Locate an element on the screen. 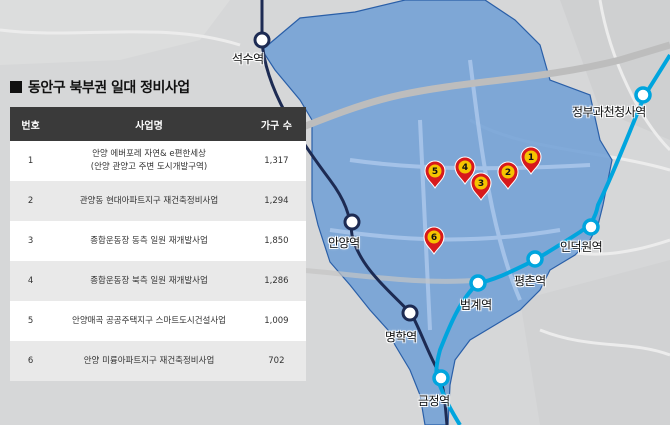 This screenshot has width=670, height=425. station-seoksu-dot is located at coordinates (262, 40).